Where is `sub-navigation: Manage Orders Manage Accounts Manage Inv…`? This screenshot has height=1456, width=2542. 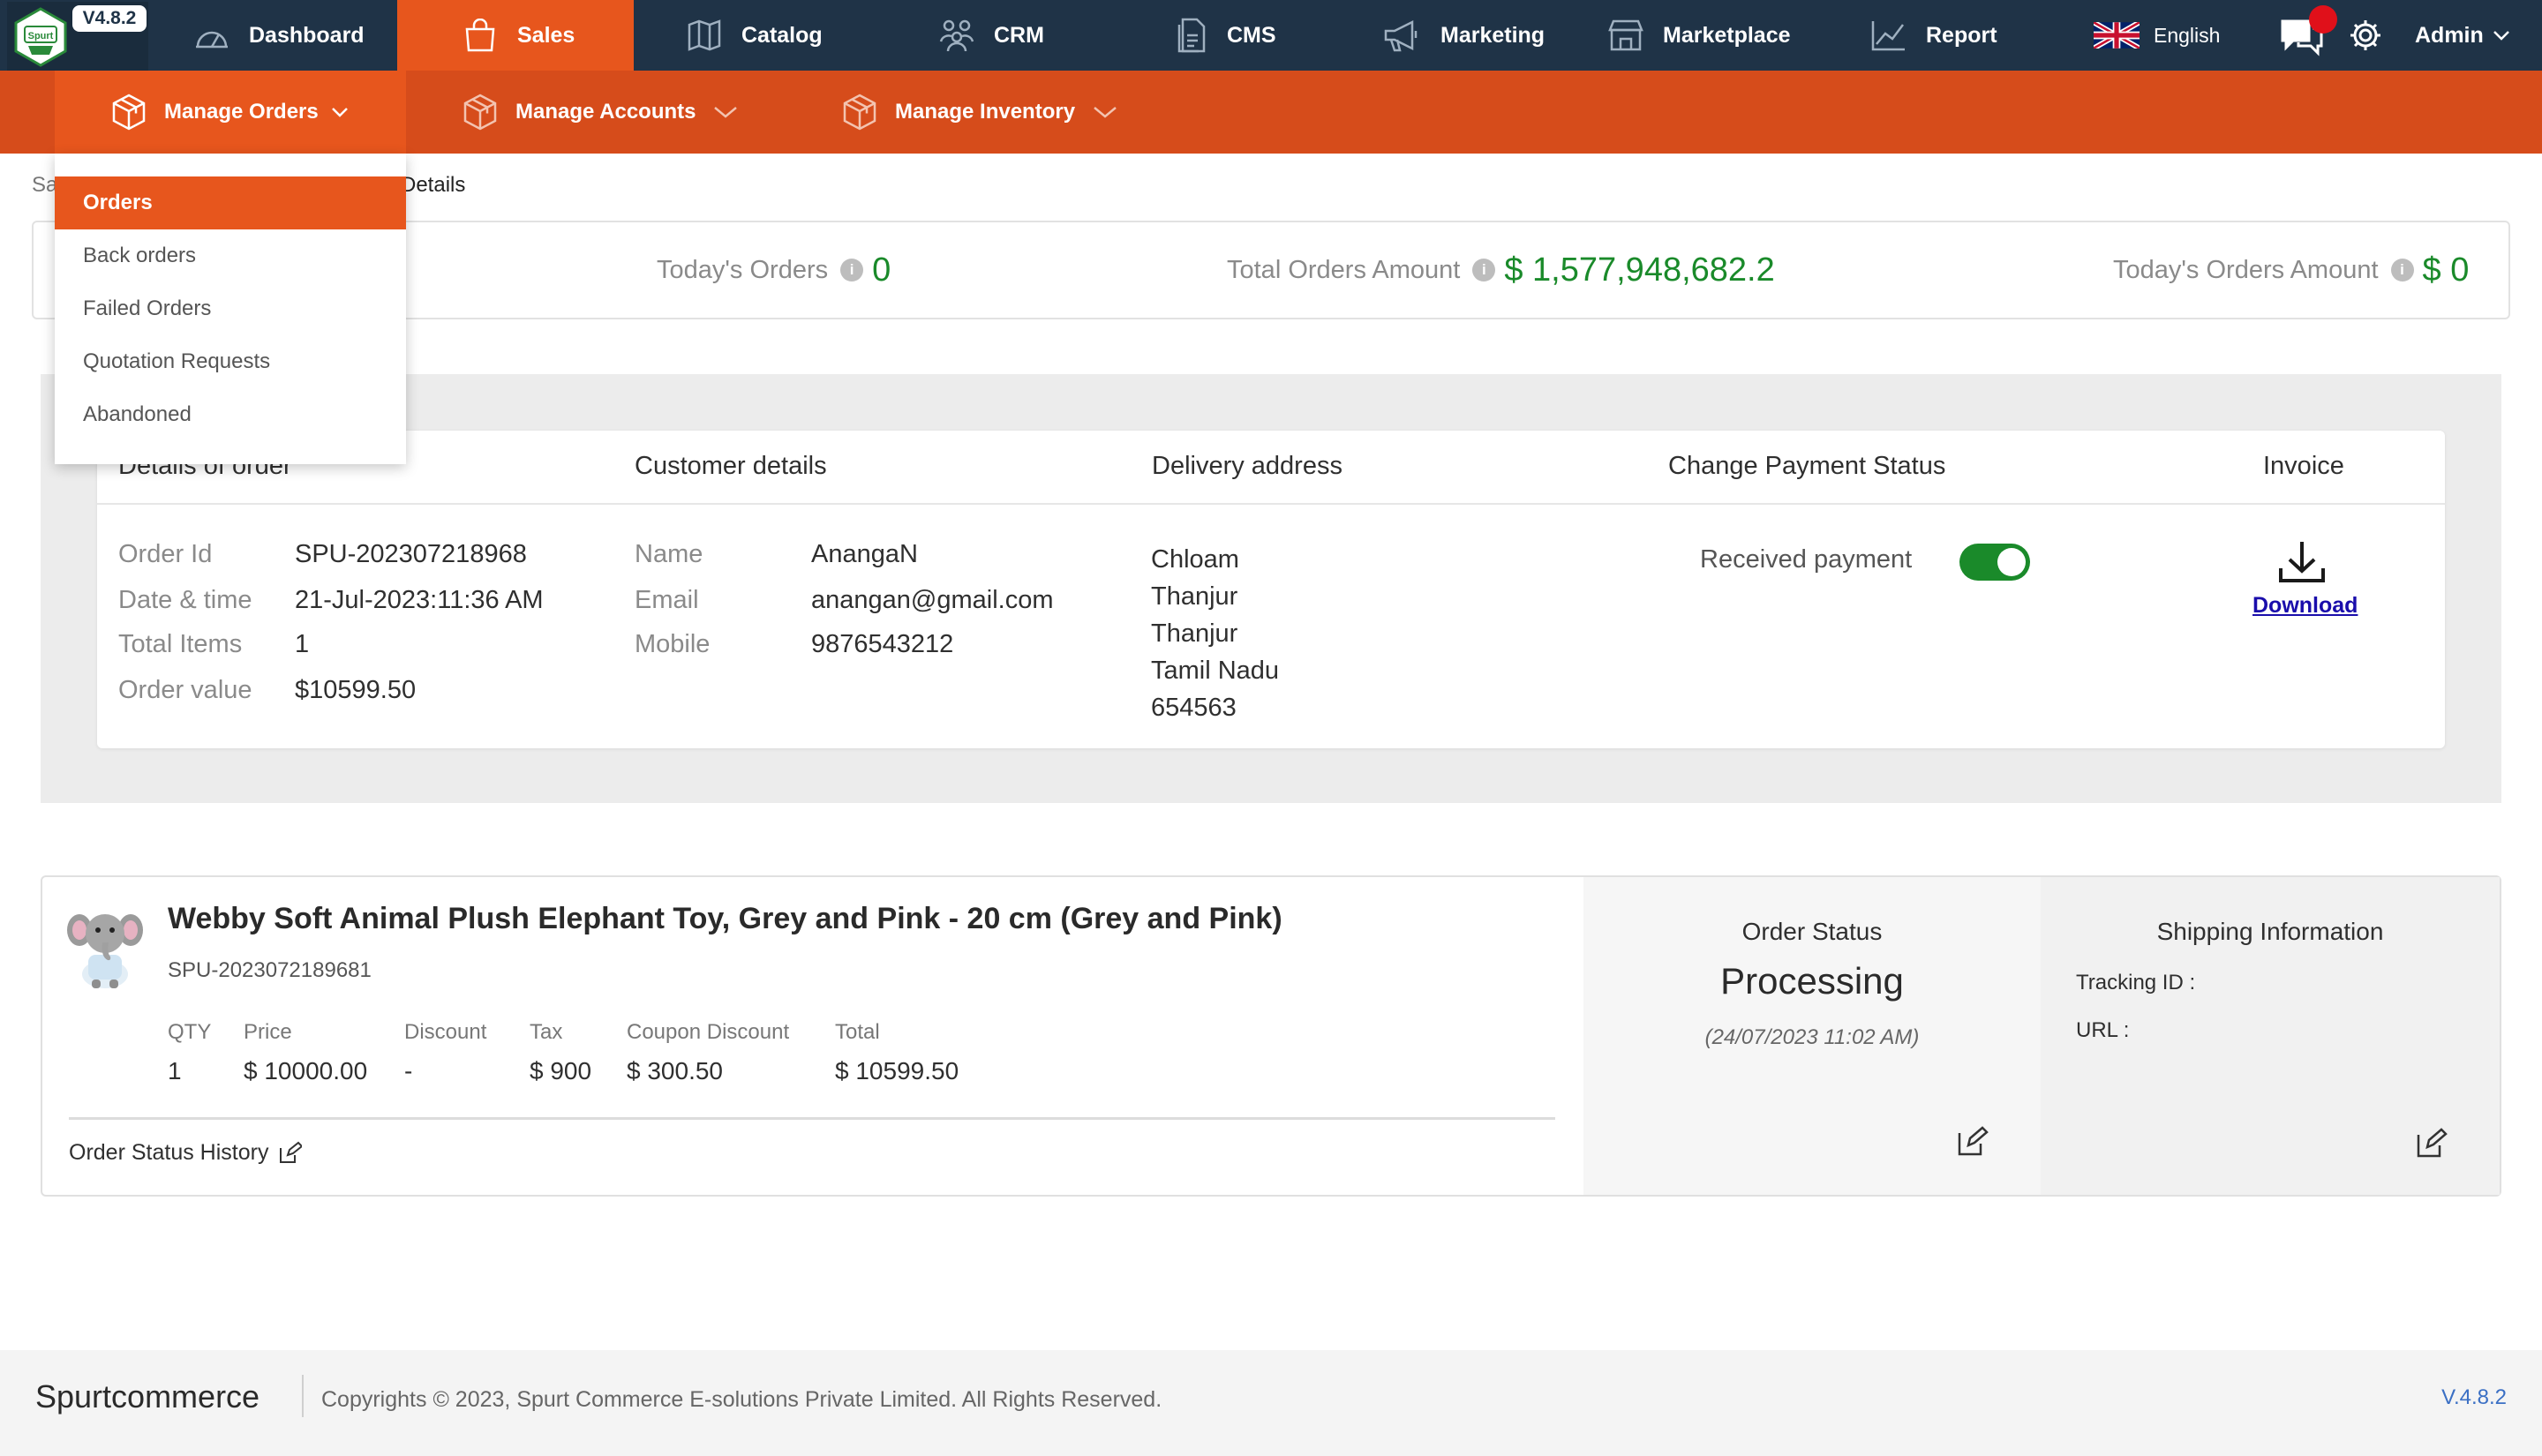
sub-navigation: Manage Orders Manage Accounts Manage Inv… is located at coordinates (1271, 112).